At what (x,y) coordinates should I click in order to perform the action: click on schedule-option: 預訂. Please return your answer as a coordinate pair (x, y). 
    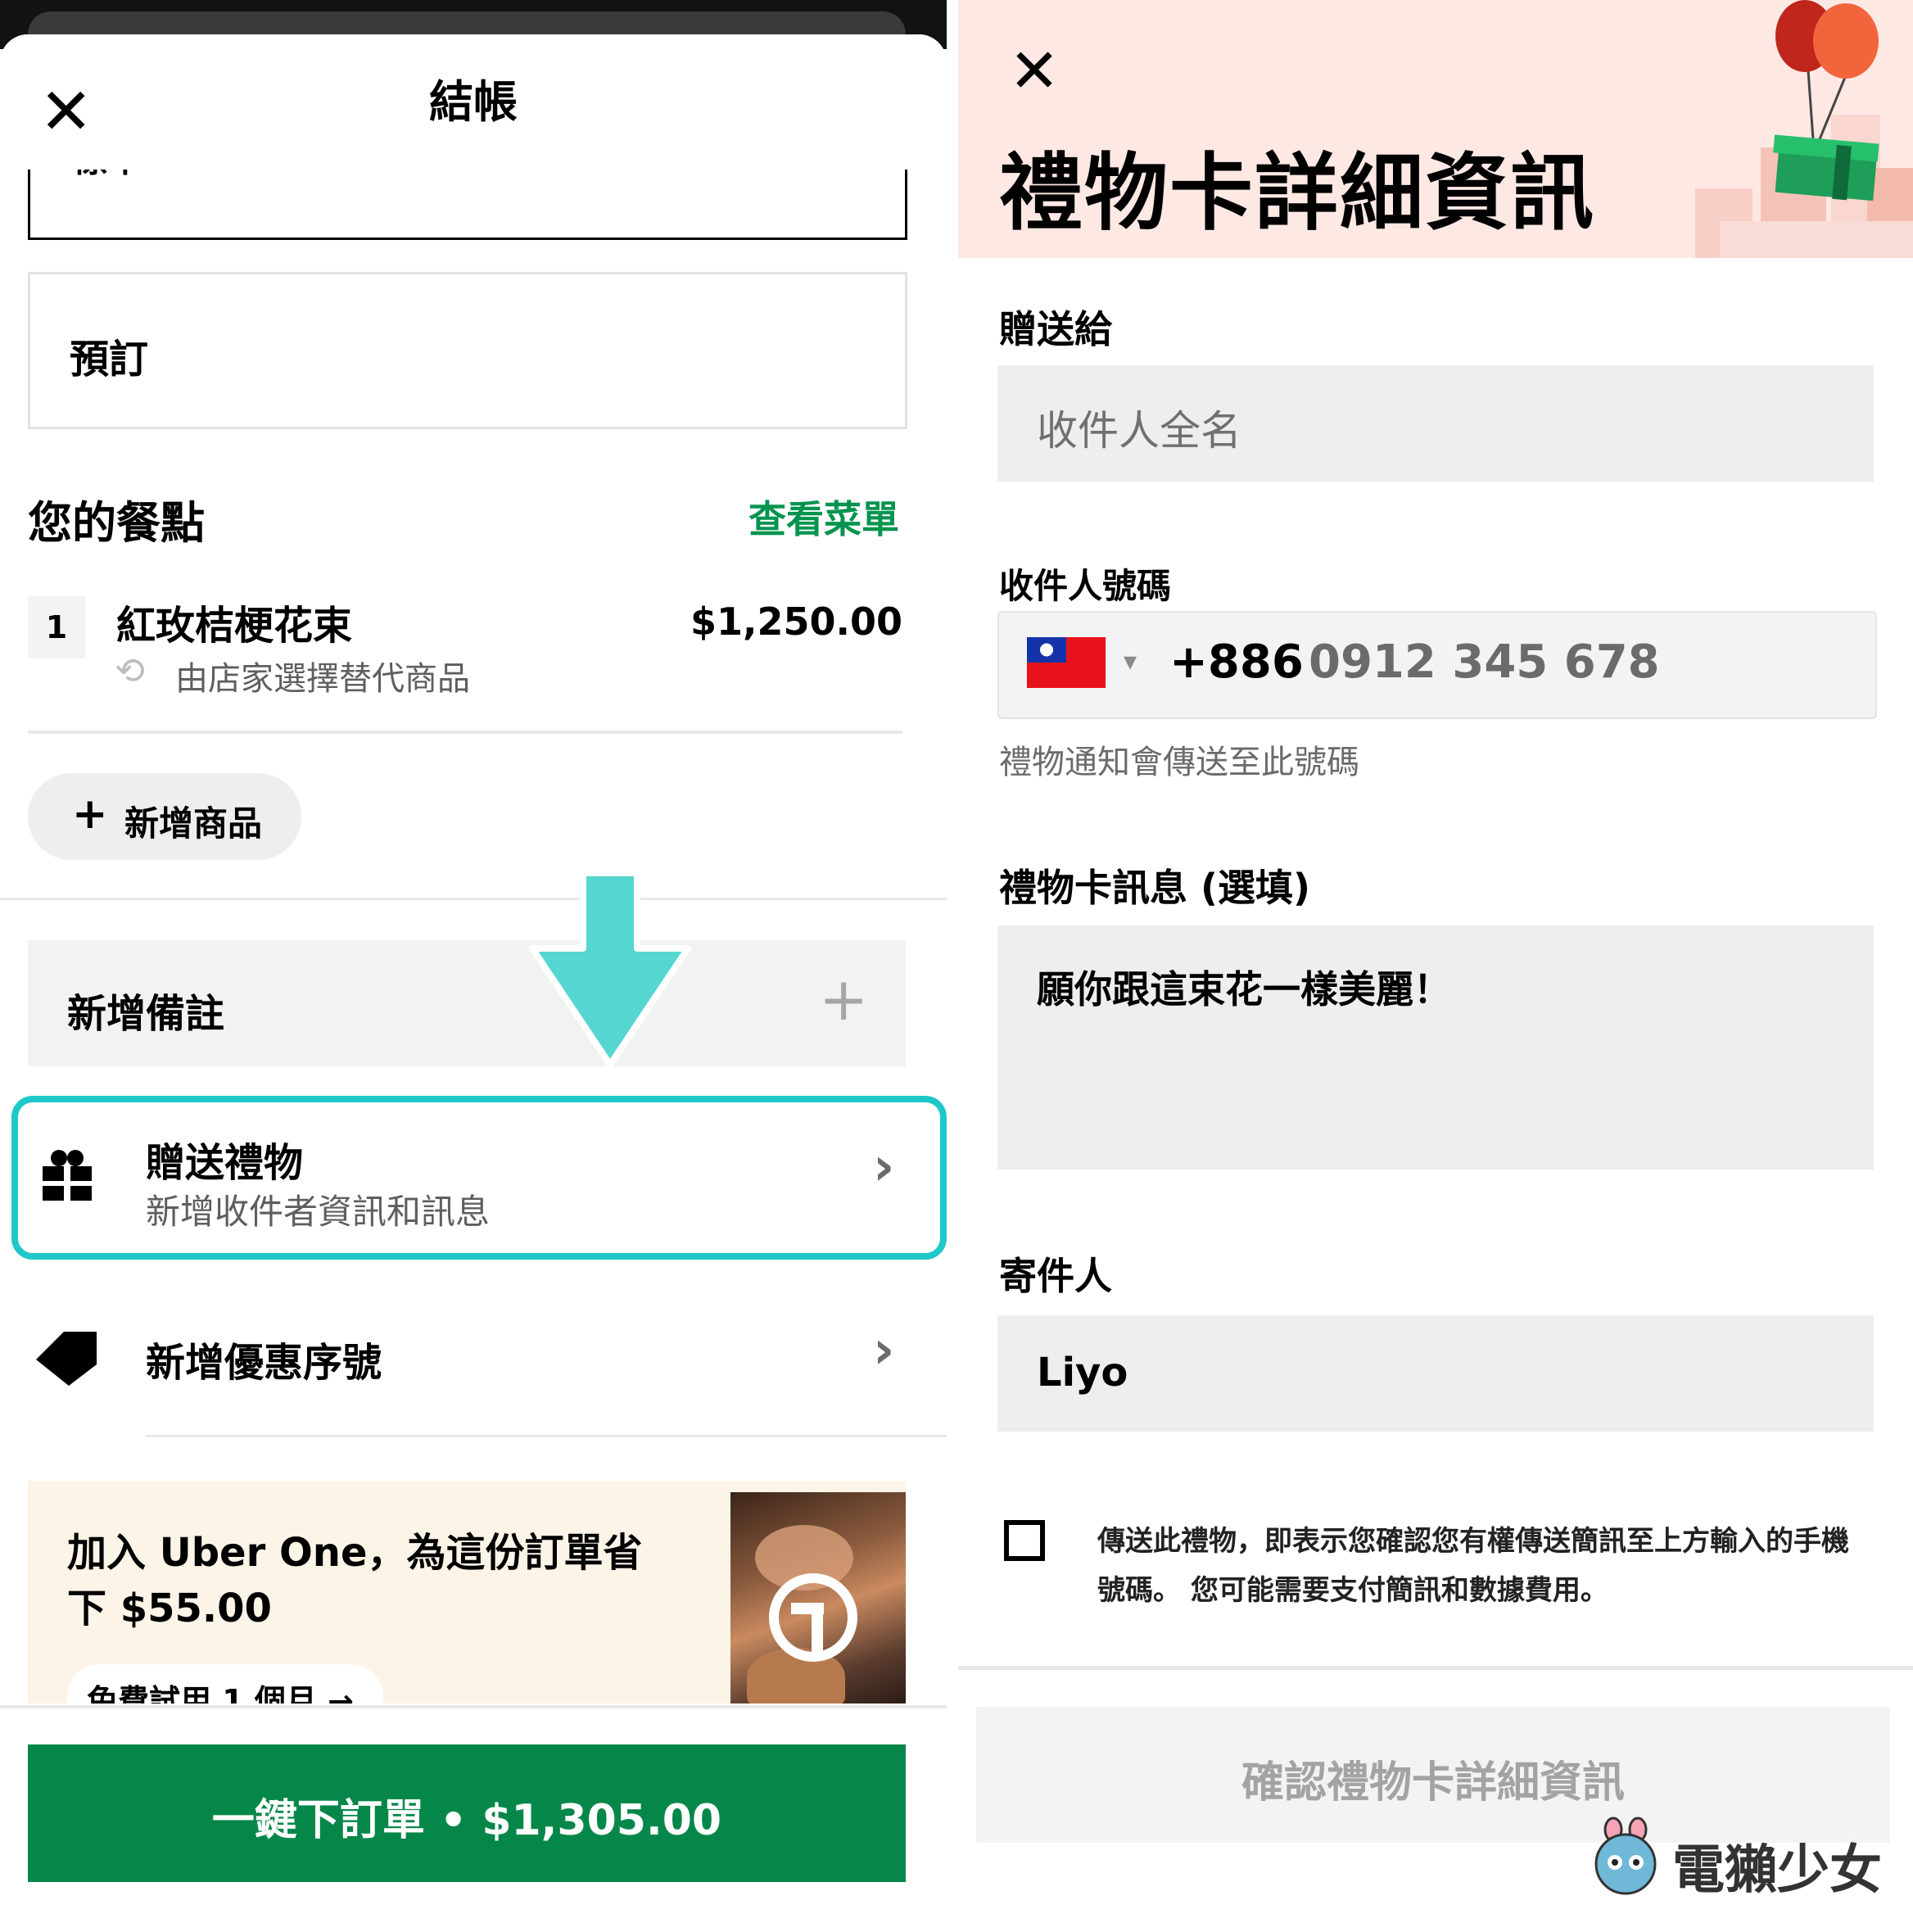
    Looking at the image, I should click on (468, 350).